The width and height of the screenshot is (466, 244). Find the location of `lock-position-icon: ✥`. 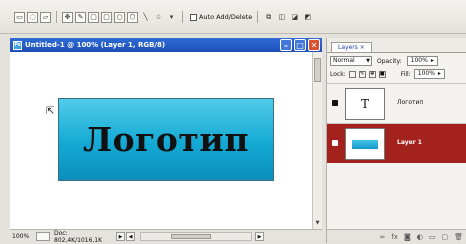

lock-position-icon: ✥ is located at coordinates (372, 74).